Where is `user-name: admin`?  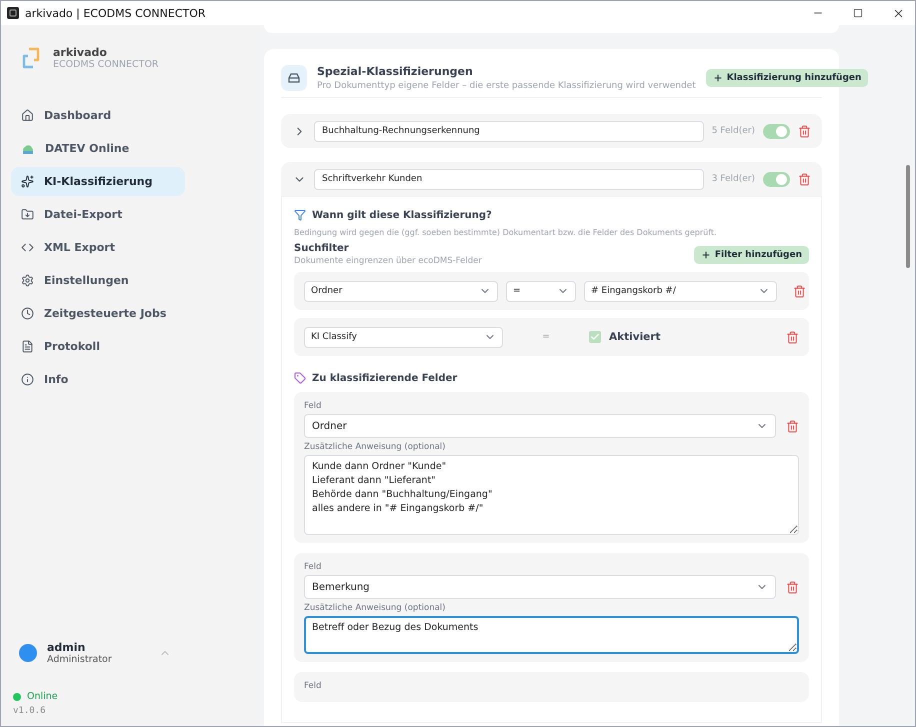 user-name: admin is located at coordinates (66, 647).